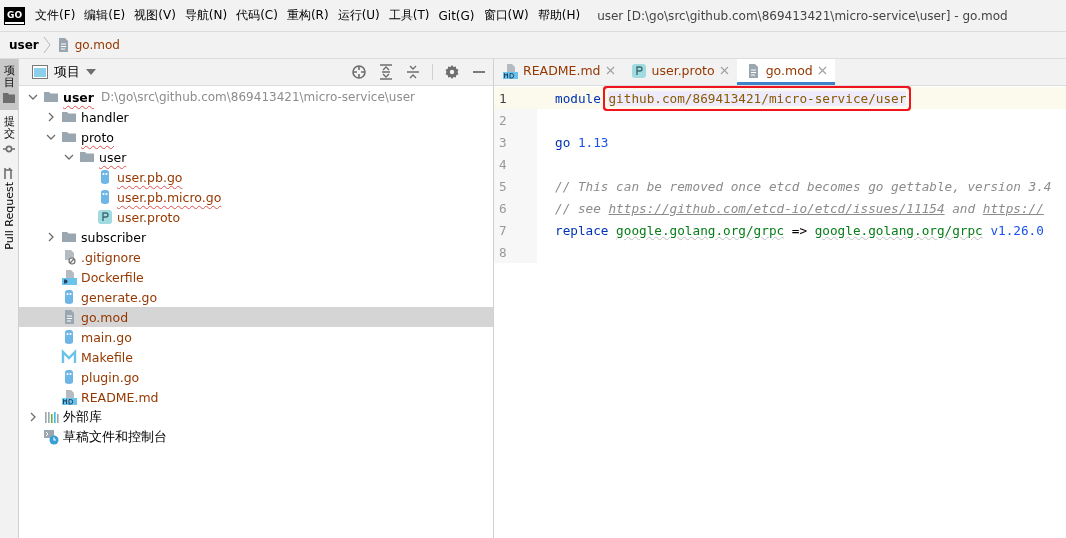  I want to click on tree-item: plugin.go, so click(256, 377).